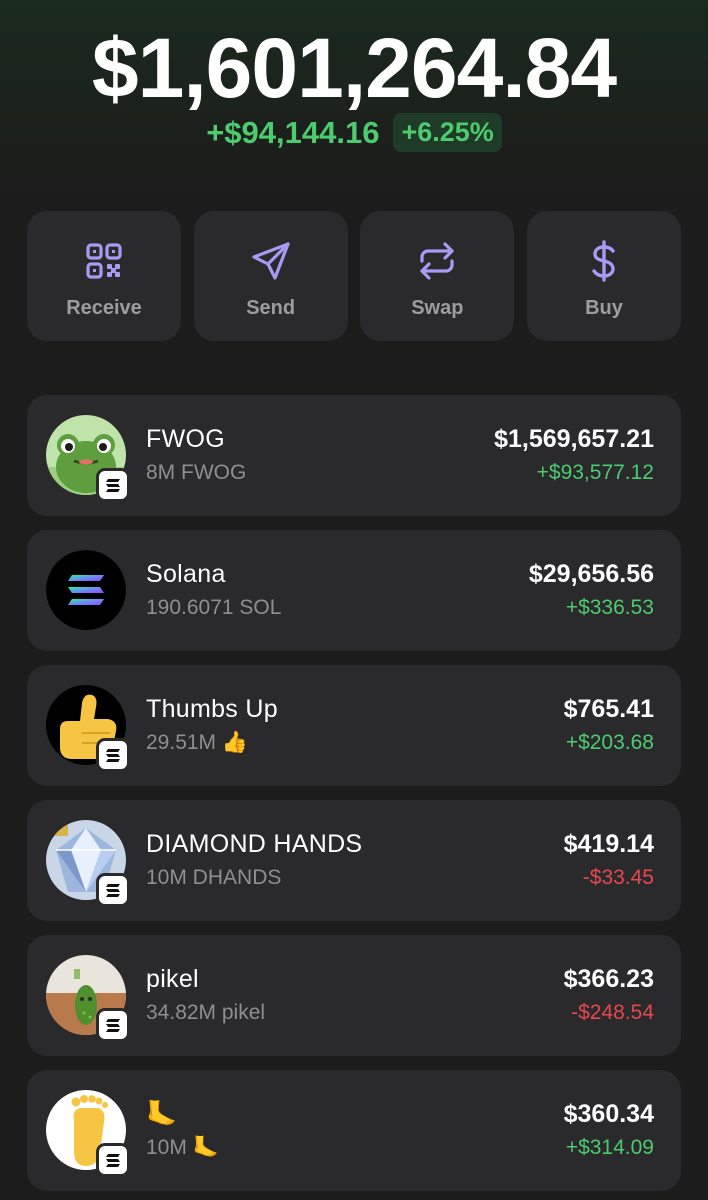 Image resolution: width=708 pixels, height=1200 pixels. I want to click on send-label: Send, so click(271, 308).